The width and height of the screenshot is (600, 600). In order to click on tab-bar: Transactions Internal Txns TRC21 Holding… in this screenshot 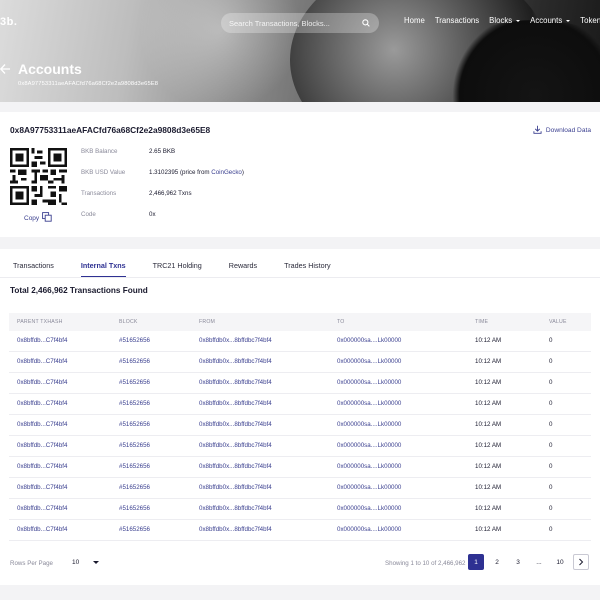, I will do `click(185, 269)`.